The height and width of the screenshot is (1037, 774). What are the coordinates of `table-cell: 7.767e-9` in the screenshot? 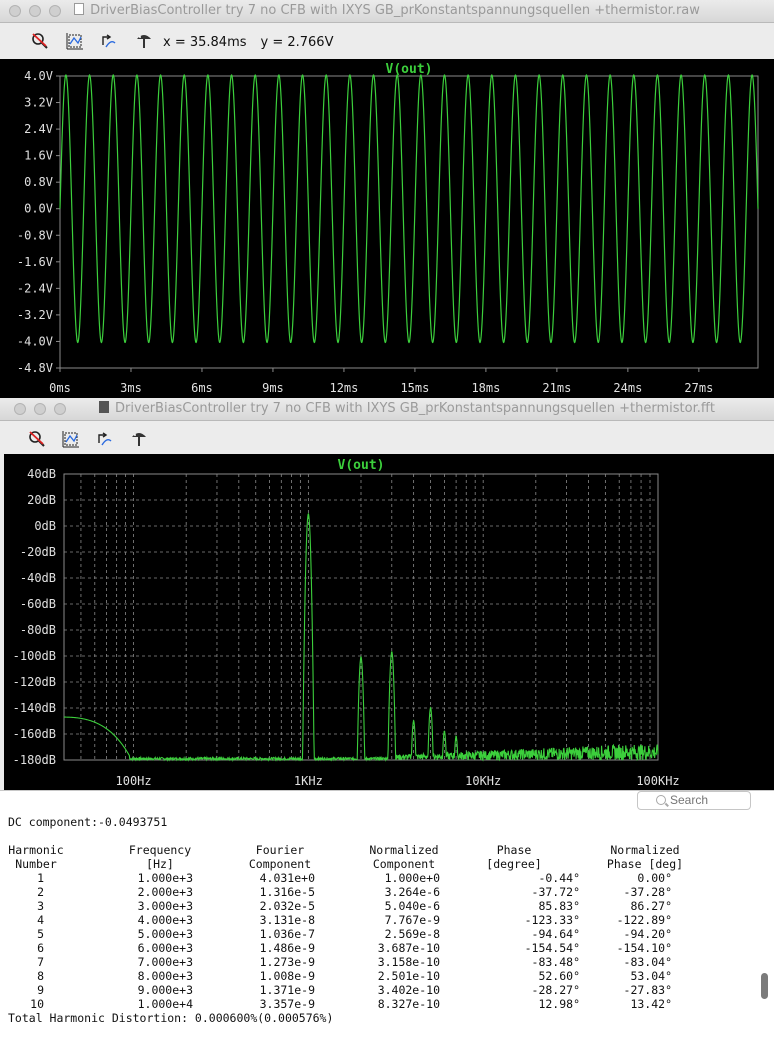 It's located at (412, 920).